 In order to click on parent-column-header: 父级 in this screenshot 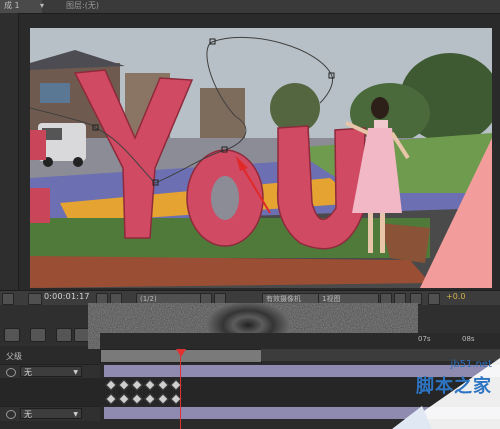, I will do `click(50, 357)`.